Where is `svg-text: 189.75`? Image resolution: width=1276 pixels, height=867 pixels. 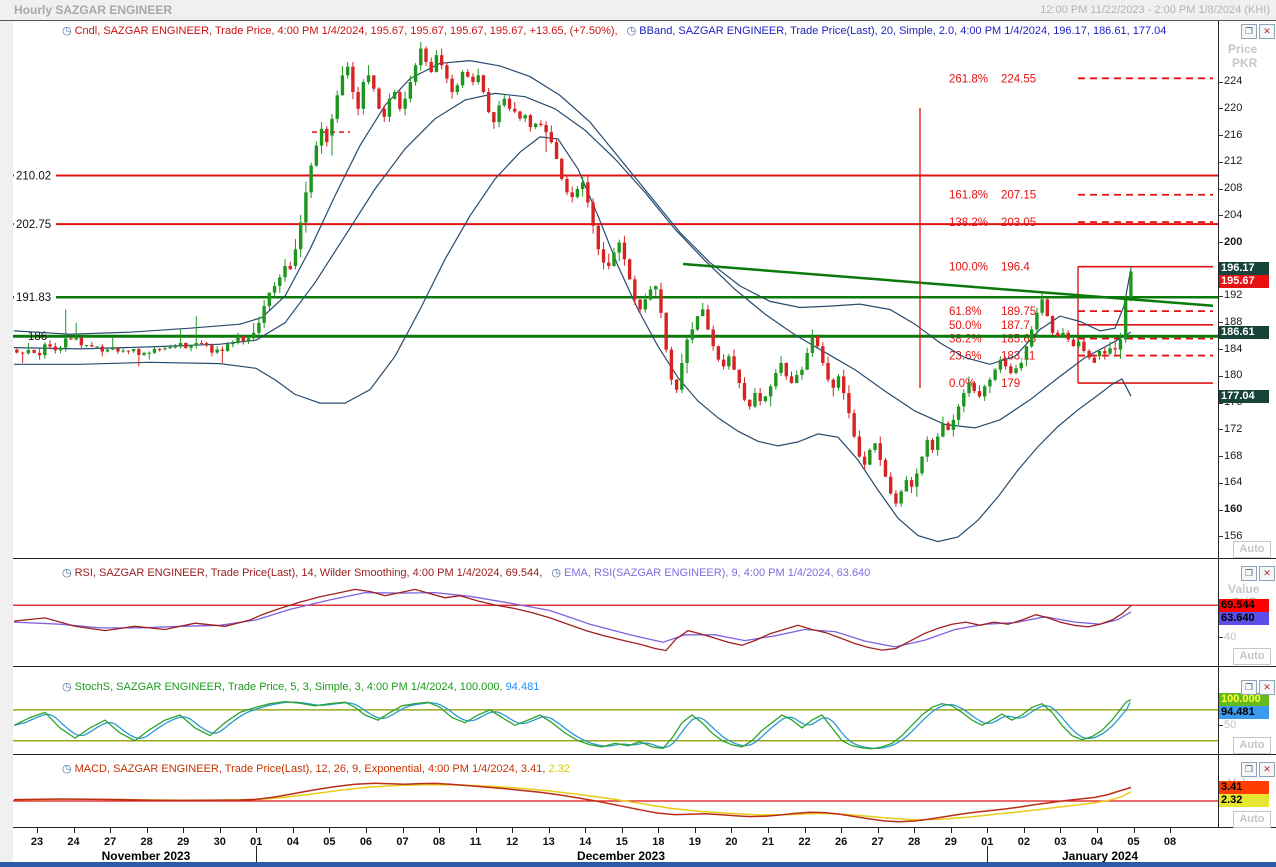
svg-text: 189.75 is located at coordinates (1018, 312).